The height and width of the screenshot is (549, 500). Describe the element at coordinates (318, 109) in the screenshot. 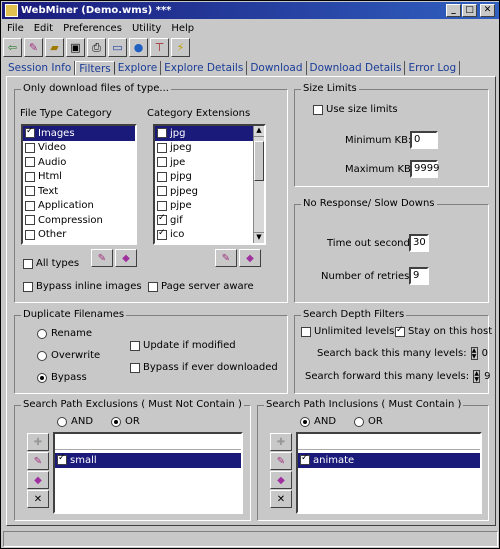

I see `use-size-limits-box` at that location.